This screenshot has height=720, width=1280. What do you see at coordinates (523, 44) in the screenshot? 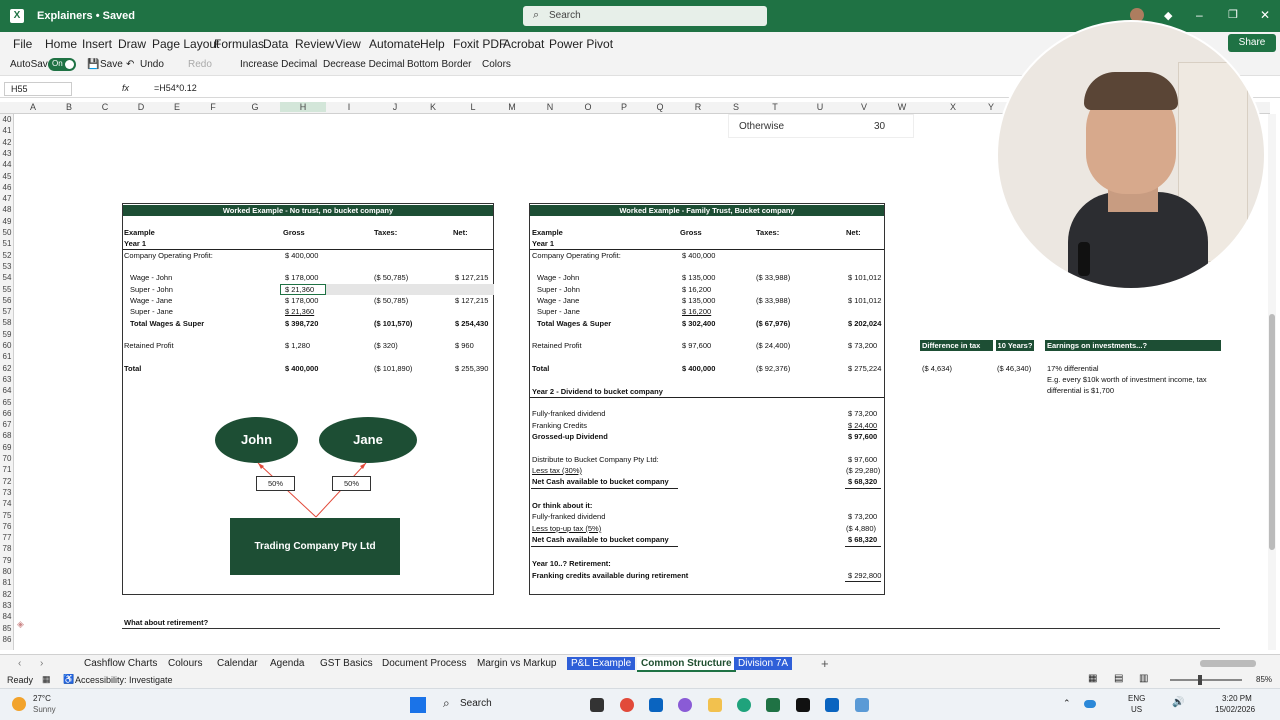
I see `menu-acrobat: Acrobat` at bounding box center [523, 44].